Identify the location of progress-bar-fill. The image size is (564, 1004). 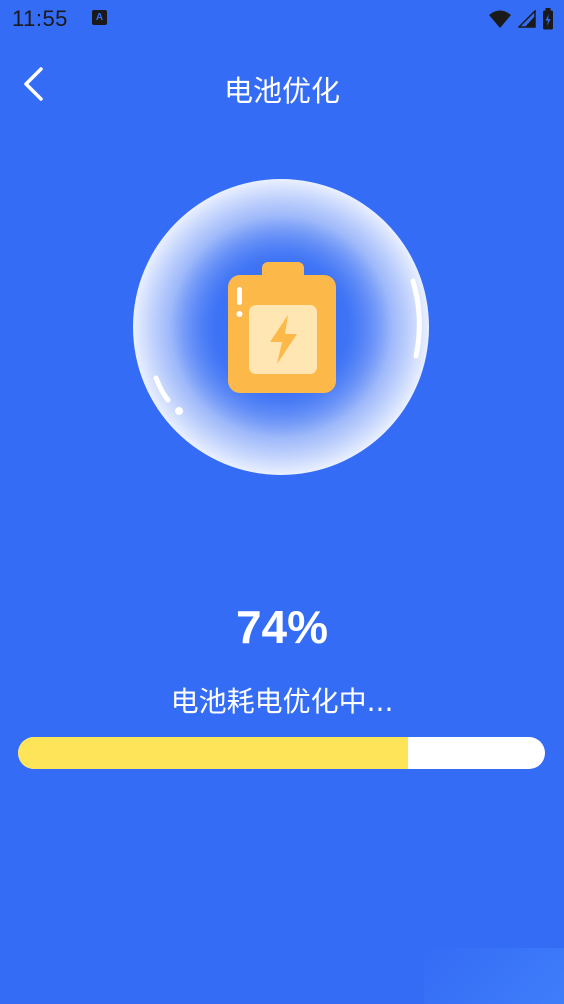
(213, 753).